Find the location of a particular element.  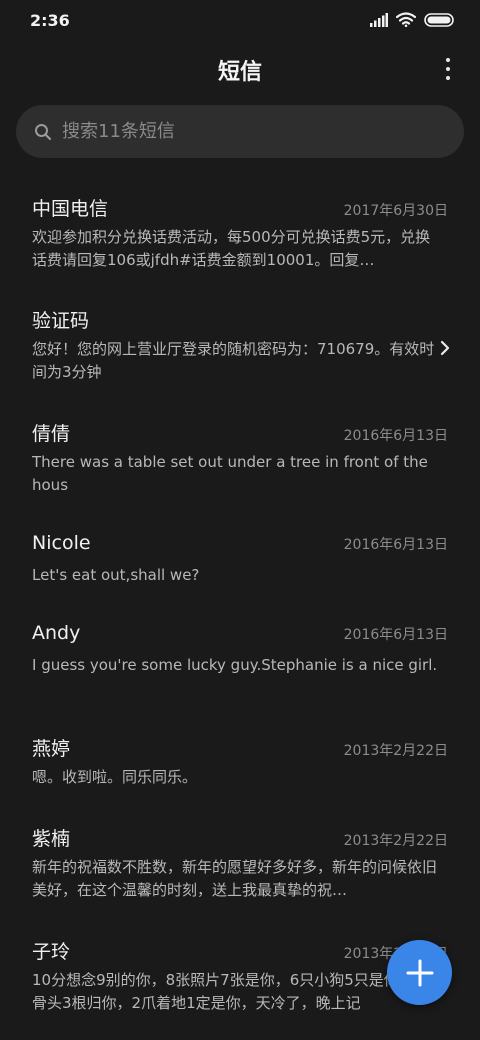

sender-name: 倩倩 is located at coordinates (51, 434).